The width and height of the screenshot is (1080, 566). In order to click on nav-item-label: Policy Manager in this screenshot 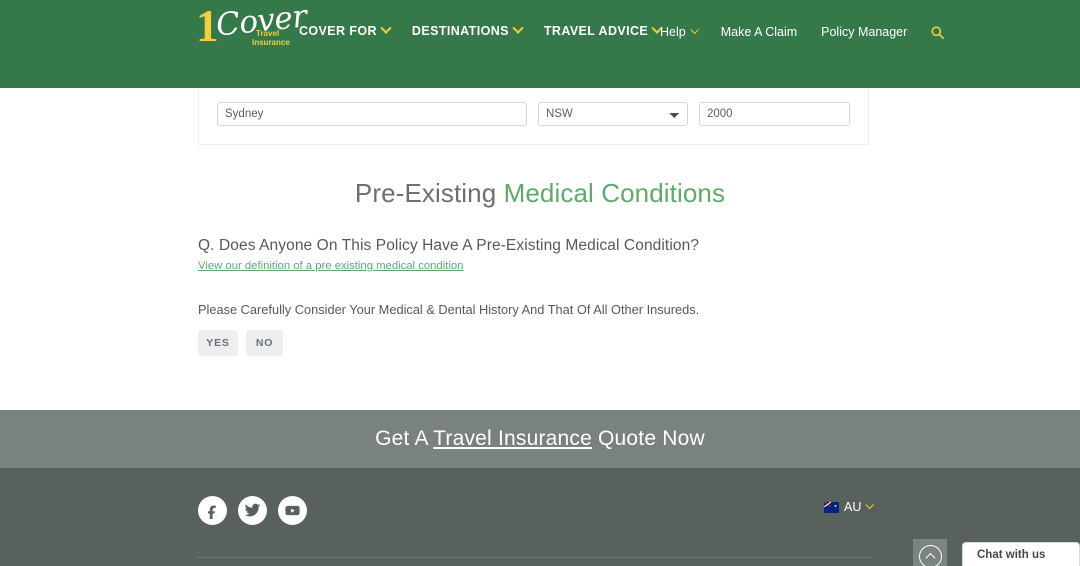, I will do `click(864, 32)`.